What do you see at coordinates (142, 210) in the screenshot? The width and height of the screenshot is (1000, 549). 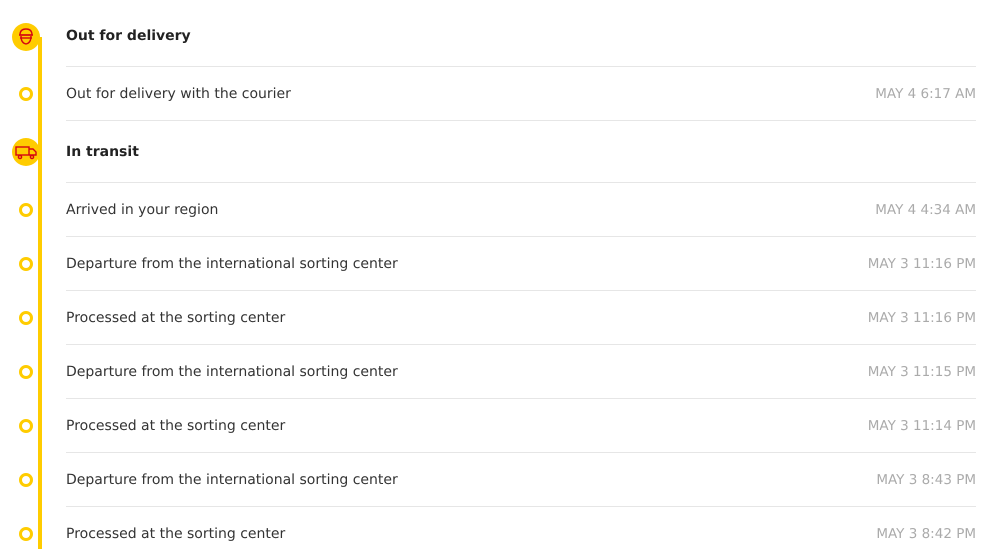 I see `event-description: Arrived in your region` at bounding box center [142, 210].